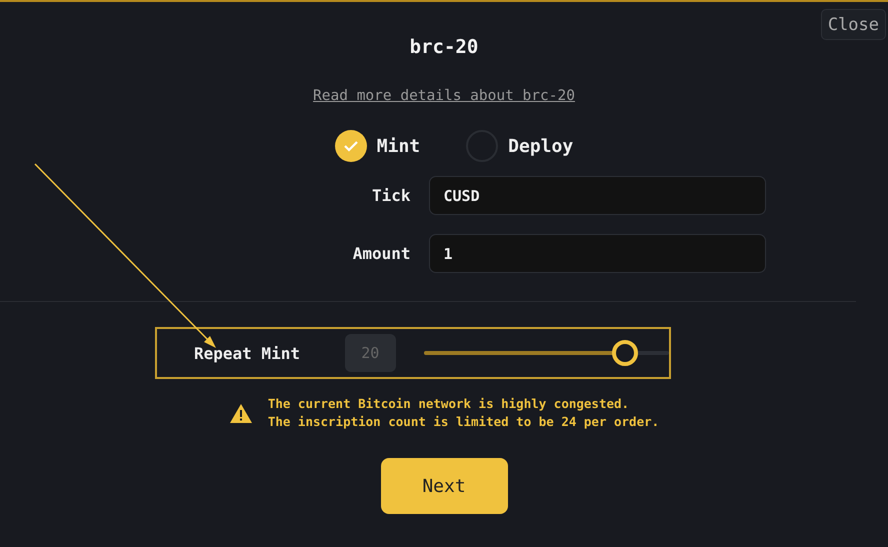 Image resolution: width=888 pixels, height=547 pixels. I want to click on repeat-slider, so click(547, 353).